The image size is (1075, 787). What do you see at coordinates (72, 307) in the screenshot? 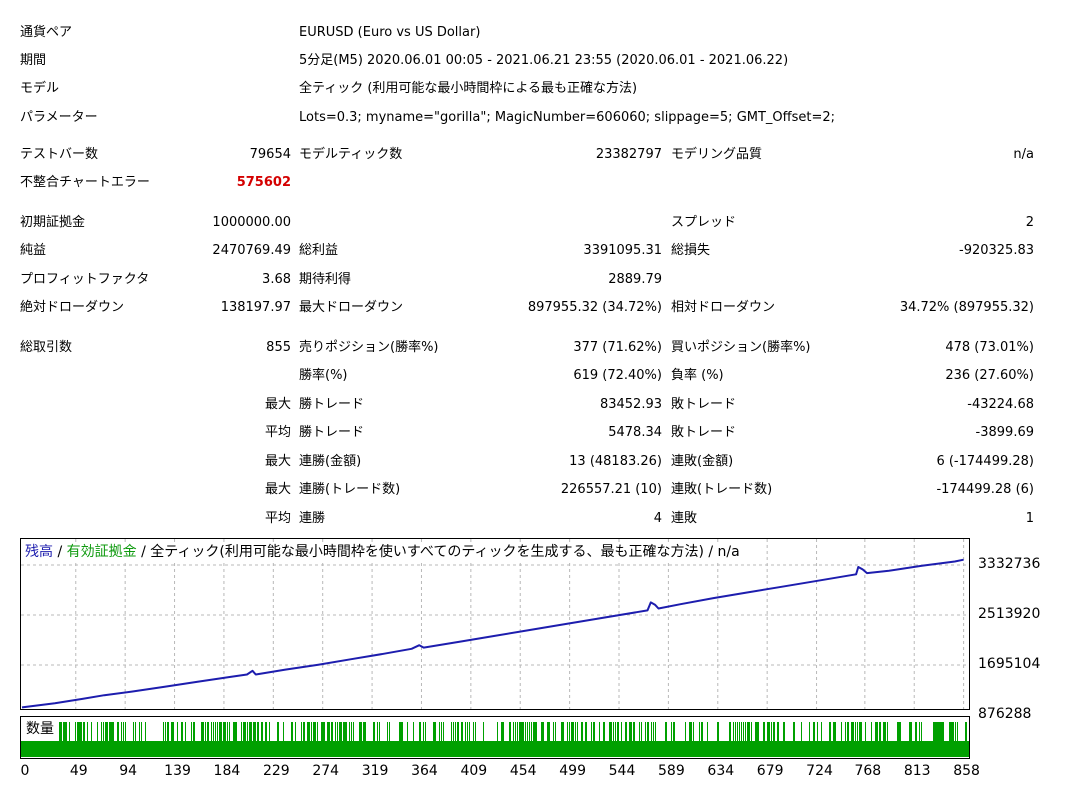
I see `absolute-drawdown-label: 絶対ドローダウン` at bounding box center [72, 307].